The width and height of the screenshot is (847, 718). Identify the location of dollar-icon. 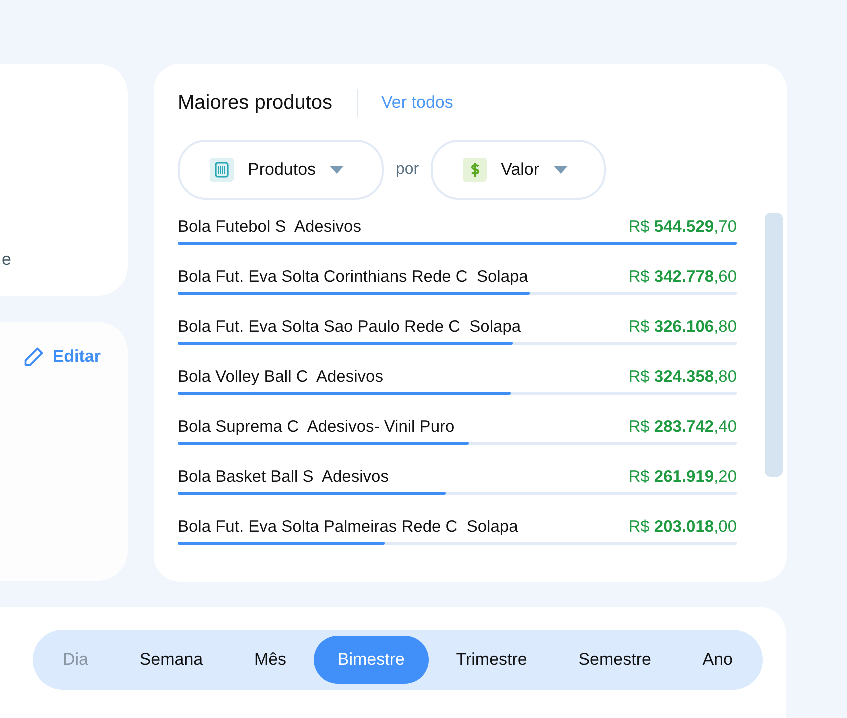
(475, 170).